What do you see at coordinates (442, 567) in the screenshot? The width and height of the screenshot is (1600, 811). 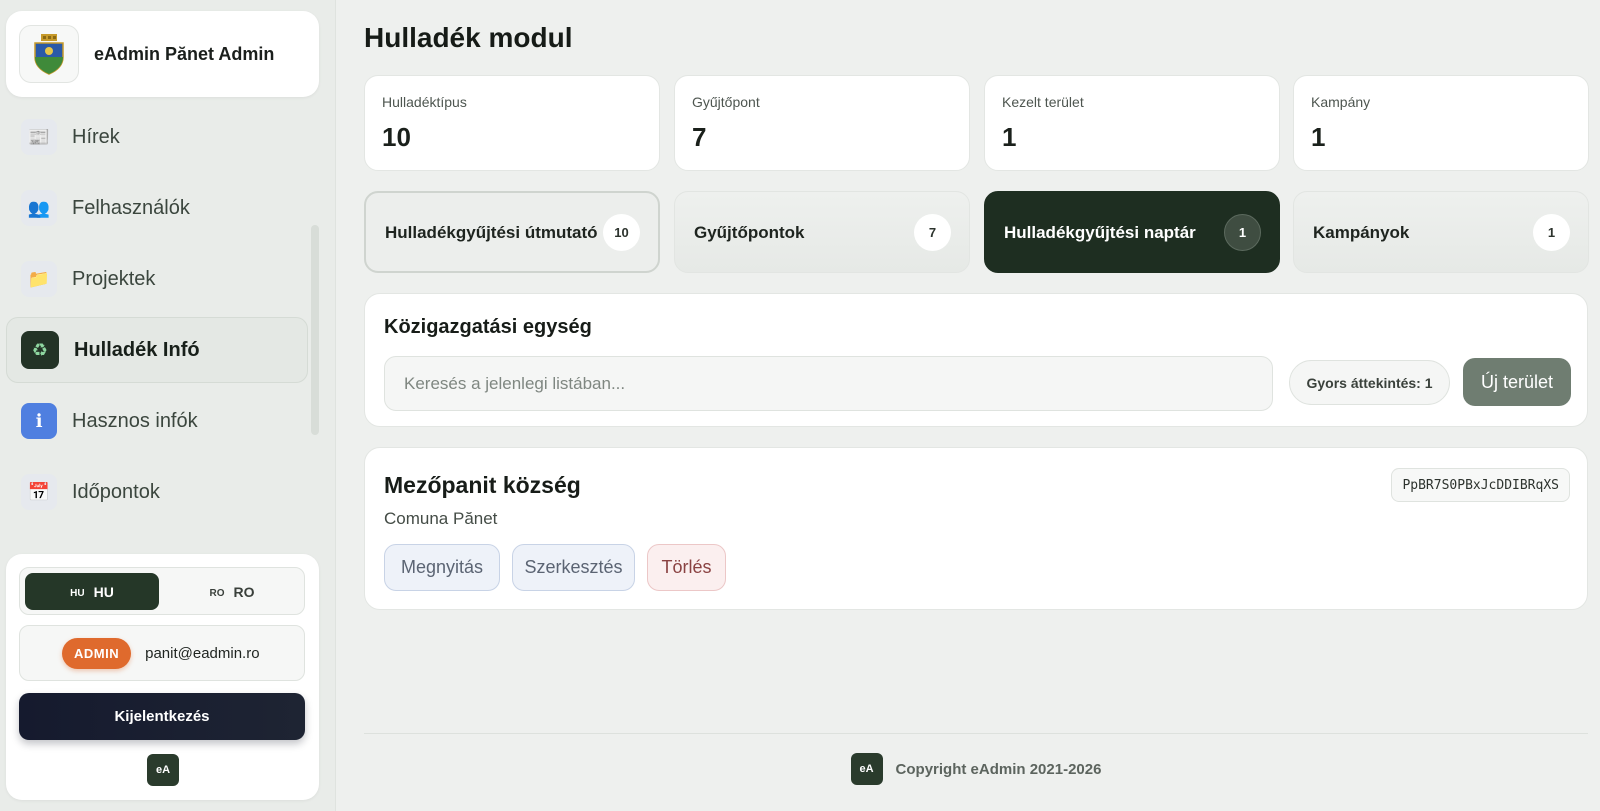 I see `open-button: Megnyitás` at bounding box center [442, 567].